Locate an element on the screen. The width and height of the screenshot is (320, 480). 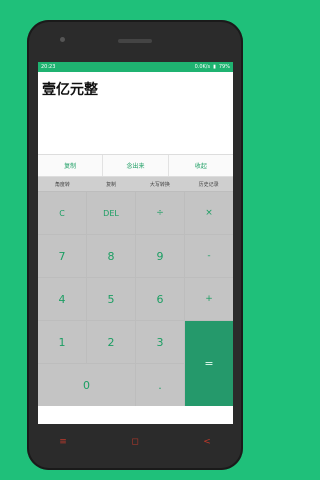
status-right: 0.0K/s ▮ 79% is located at coordinates (212, 67).